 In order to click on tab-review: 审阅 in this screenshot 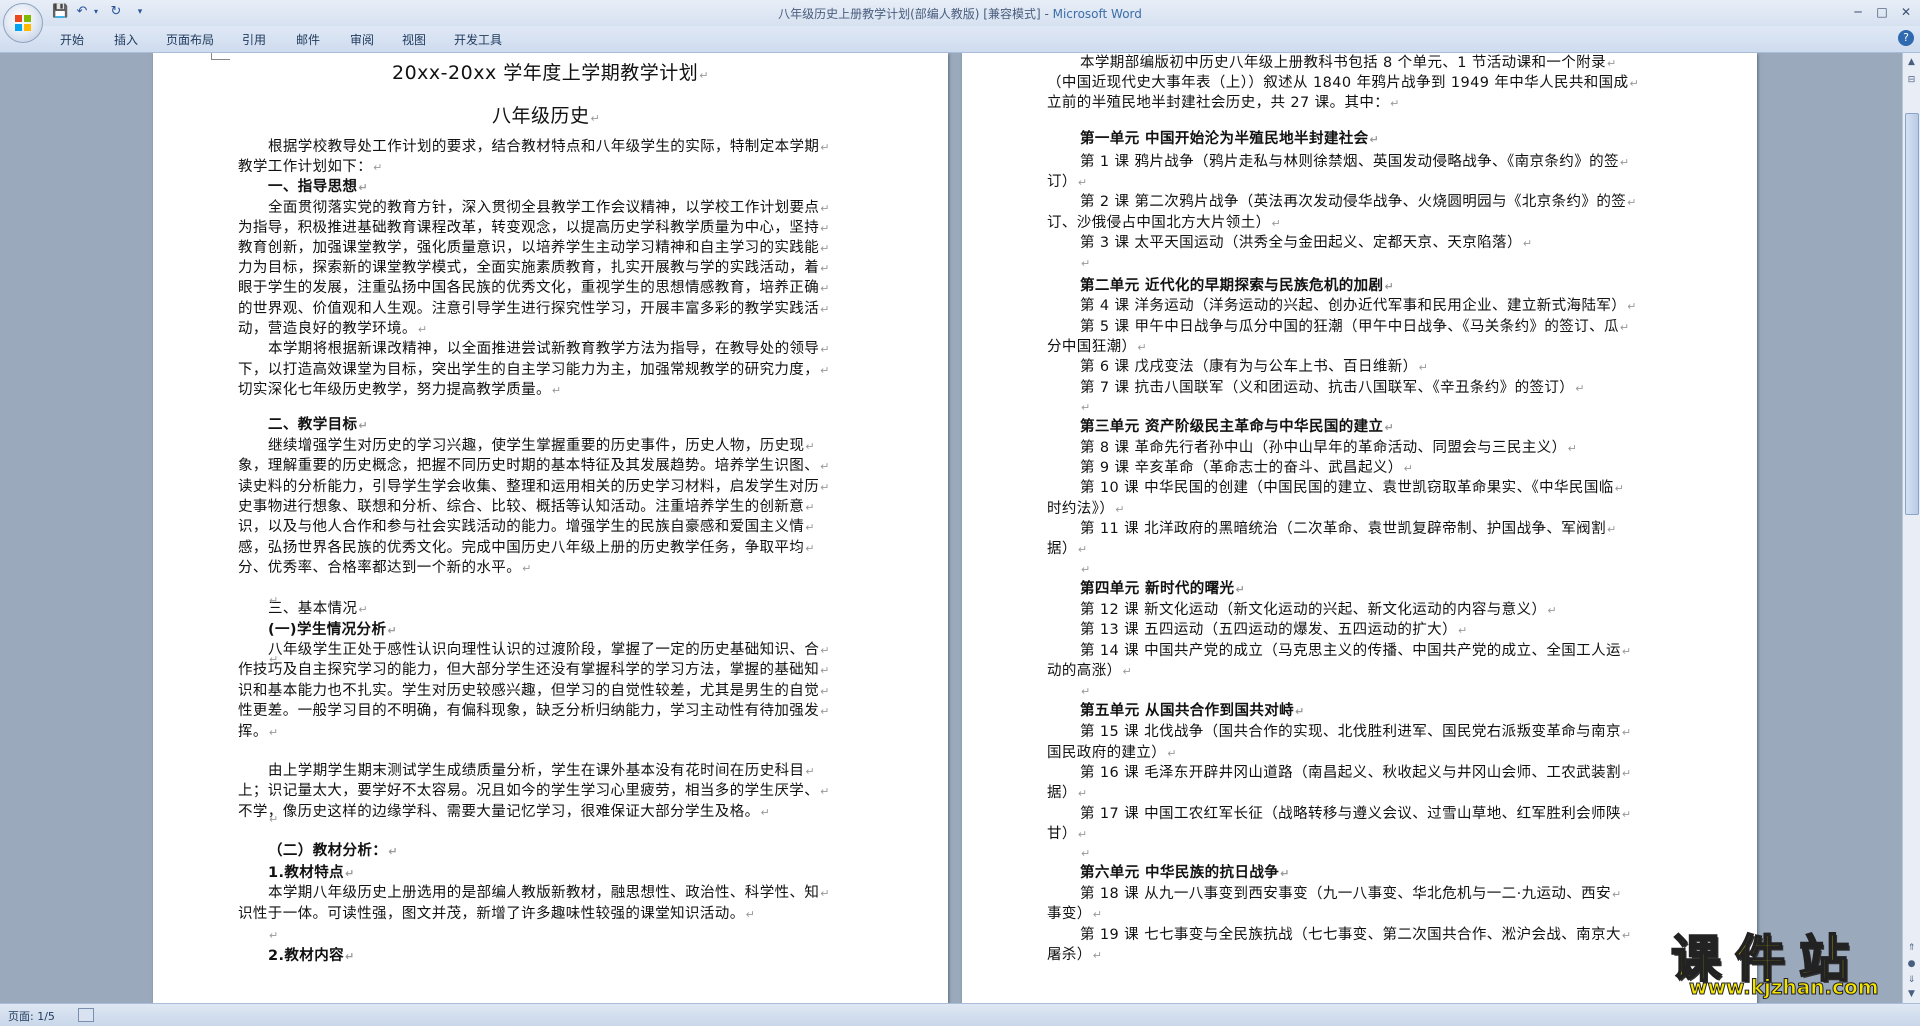, I will do `click(362, 39)`.